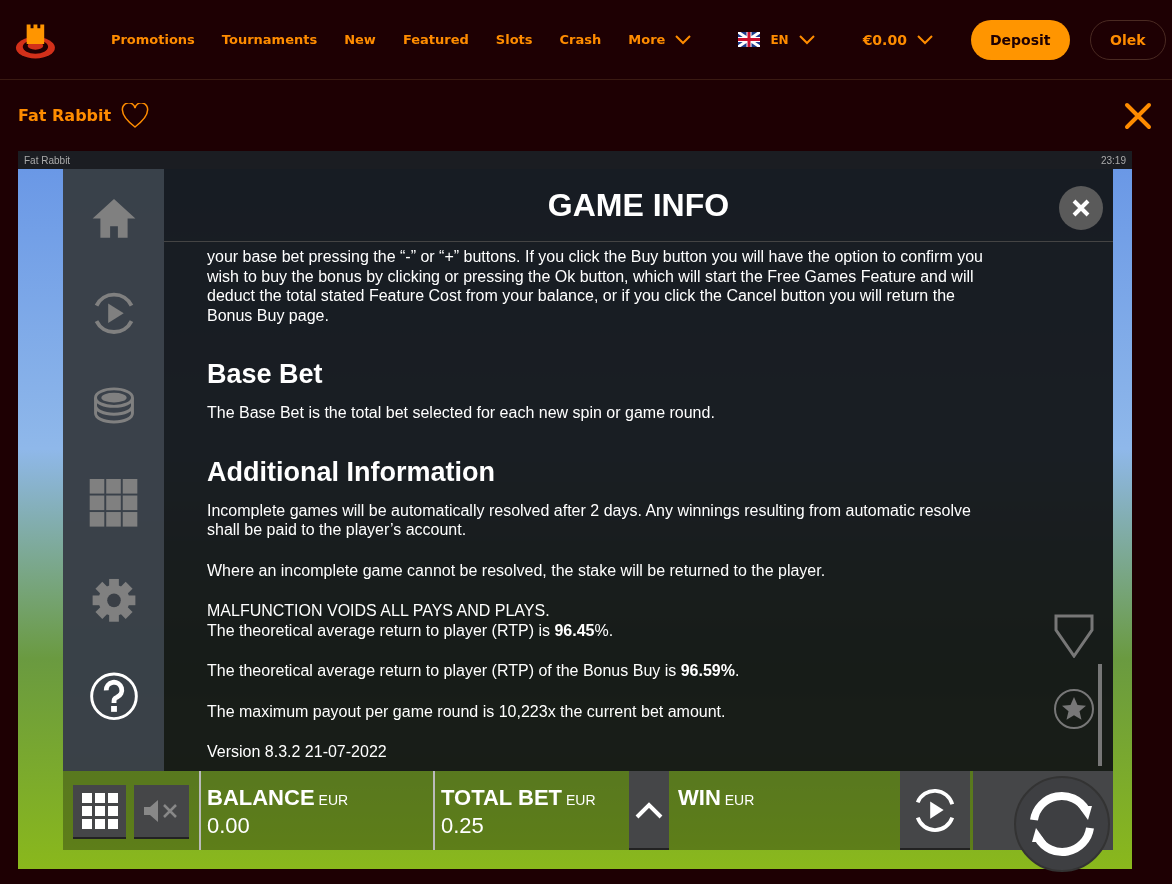 The image size is (1172, 884). What do you see at coordinates (435, 39) in the screenshot?
I see `nav-link: Featured` at bounding box center [435, 39].